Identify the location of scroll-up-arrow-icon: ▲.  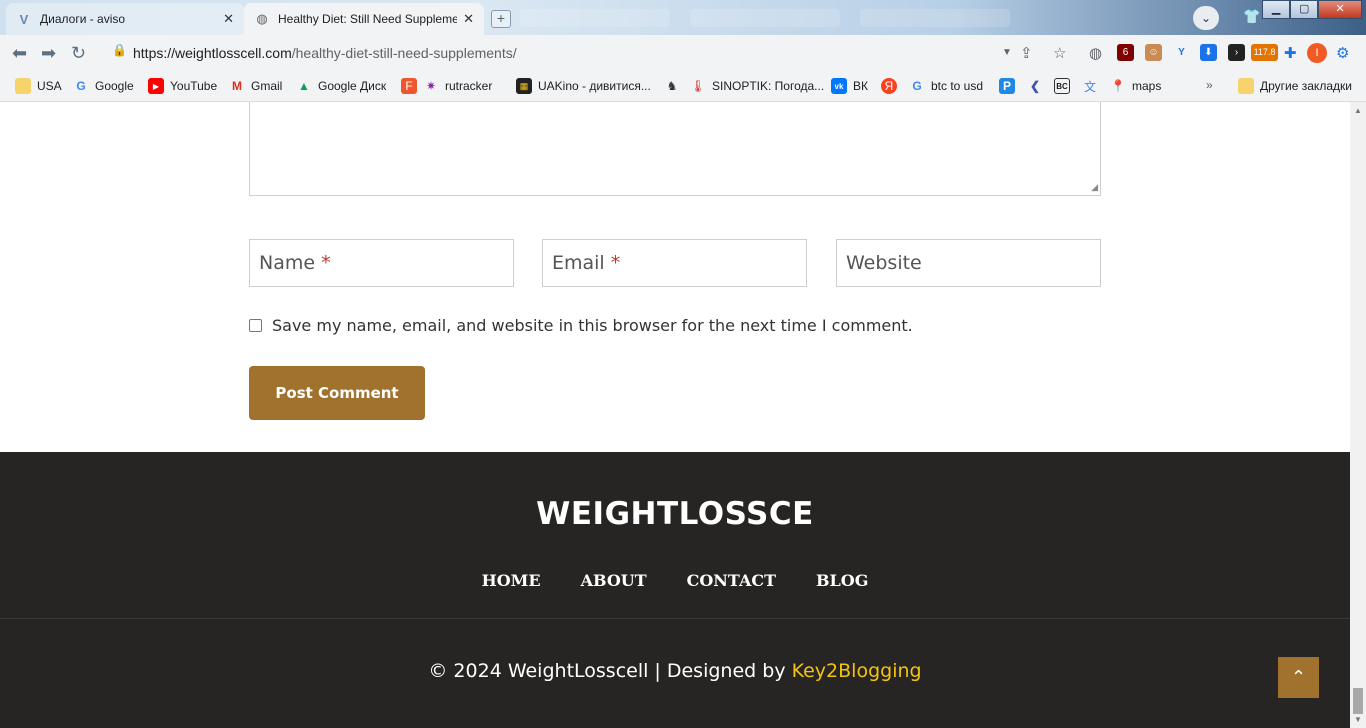
(1358, 110).